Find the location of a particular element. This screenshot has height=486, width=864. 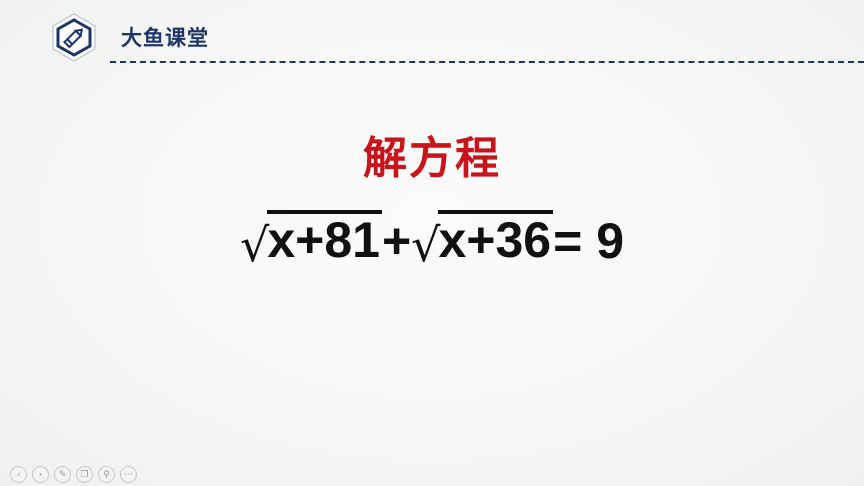

pencil-hexagon-icon is located at coordinates (74, 37).